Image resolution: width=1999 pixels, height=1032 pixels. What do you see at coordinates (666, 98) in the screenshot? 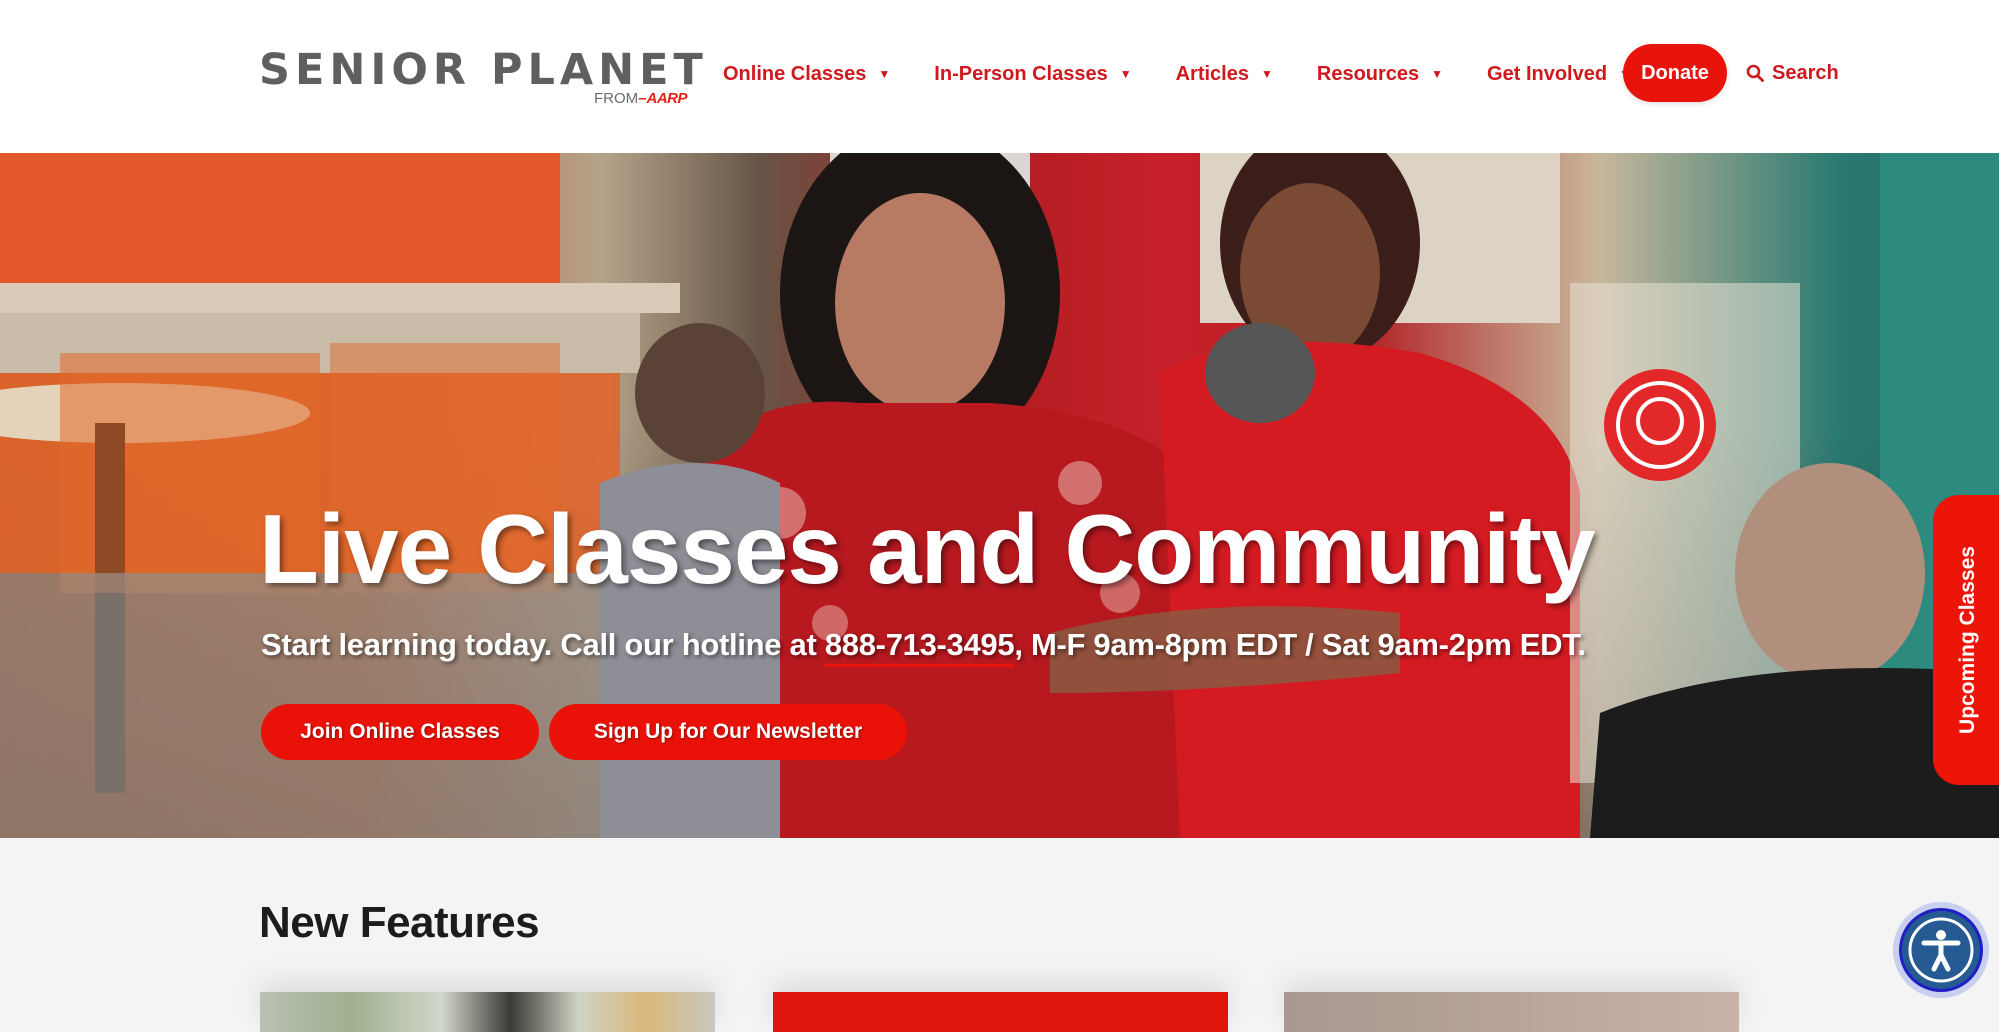
I see `aarp-logo: AARP` at bounding box center [666, 98].